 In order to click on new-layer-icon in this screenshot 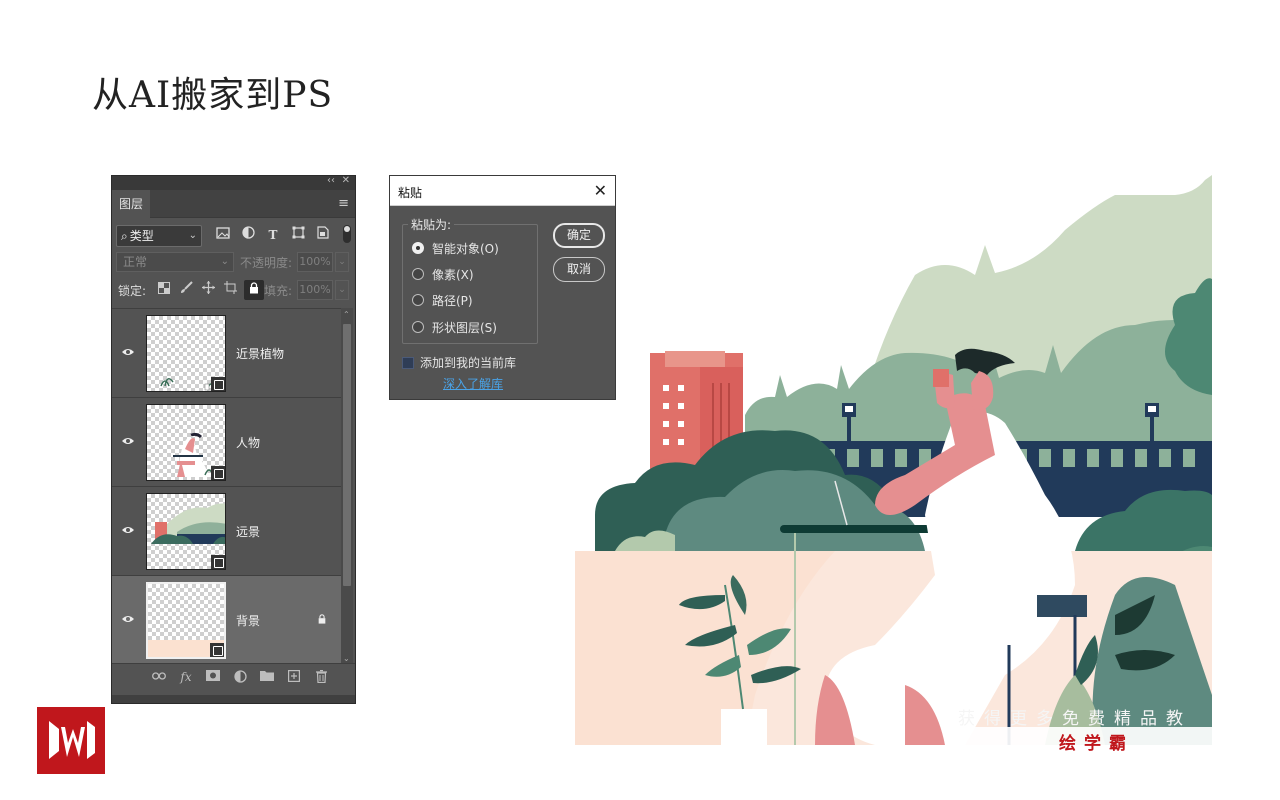, I will do `click(294, 677)`.